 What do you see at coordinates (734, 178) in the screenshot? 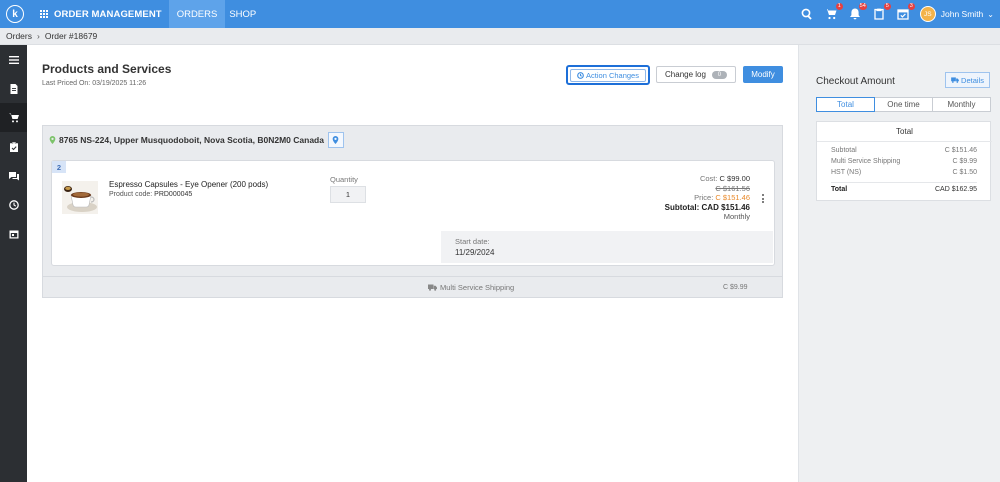
I see `cost-value: C $99.00` at bounding box center [734, 178].